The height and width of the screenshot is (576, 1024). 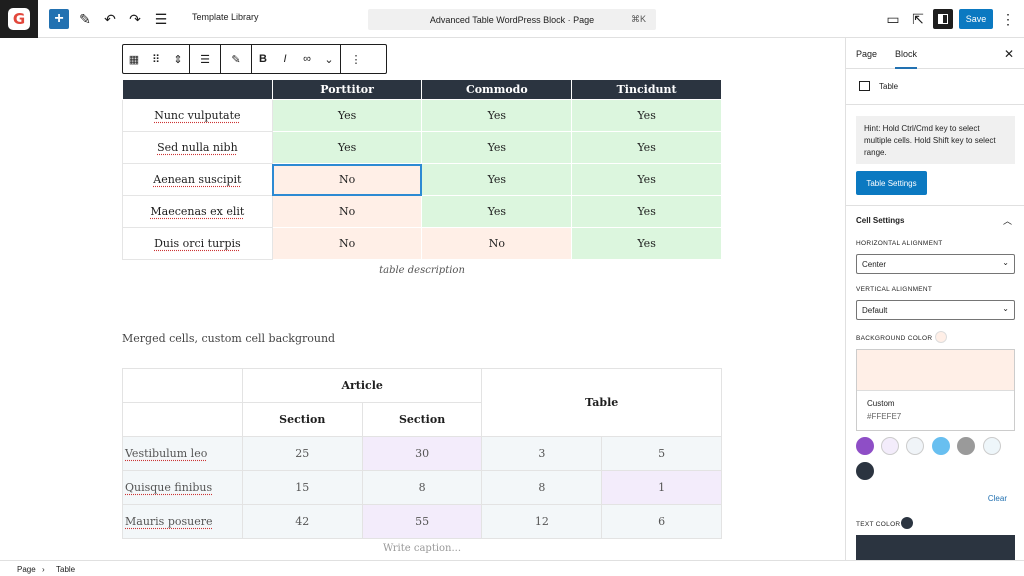 I want to click on breadcrumb-page: Page, so click(x=26, y=569).